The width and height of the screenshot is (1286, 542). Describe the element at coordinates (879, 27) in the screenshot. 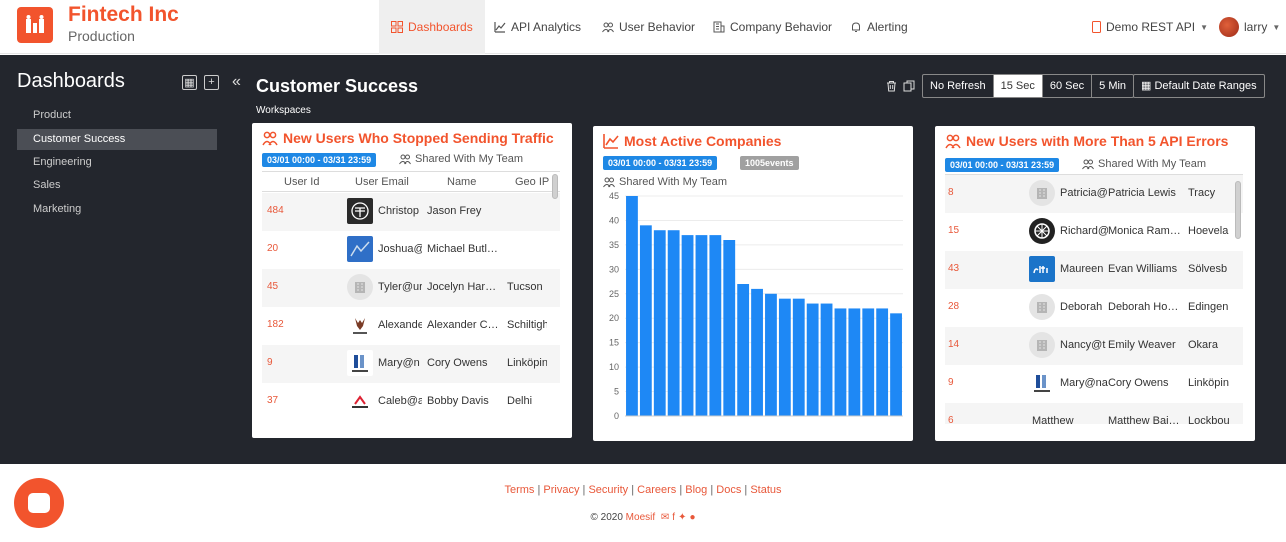

I see `nav-alerting: Alerting` at that location.